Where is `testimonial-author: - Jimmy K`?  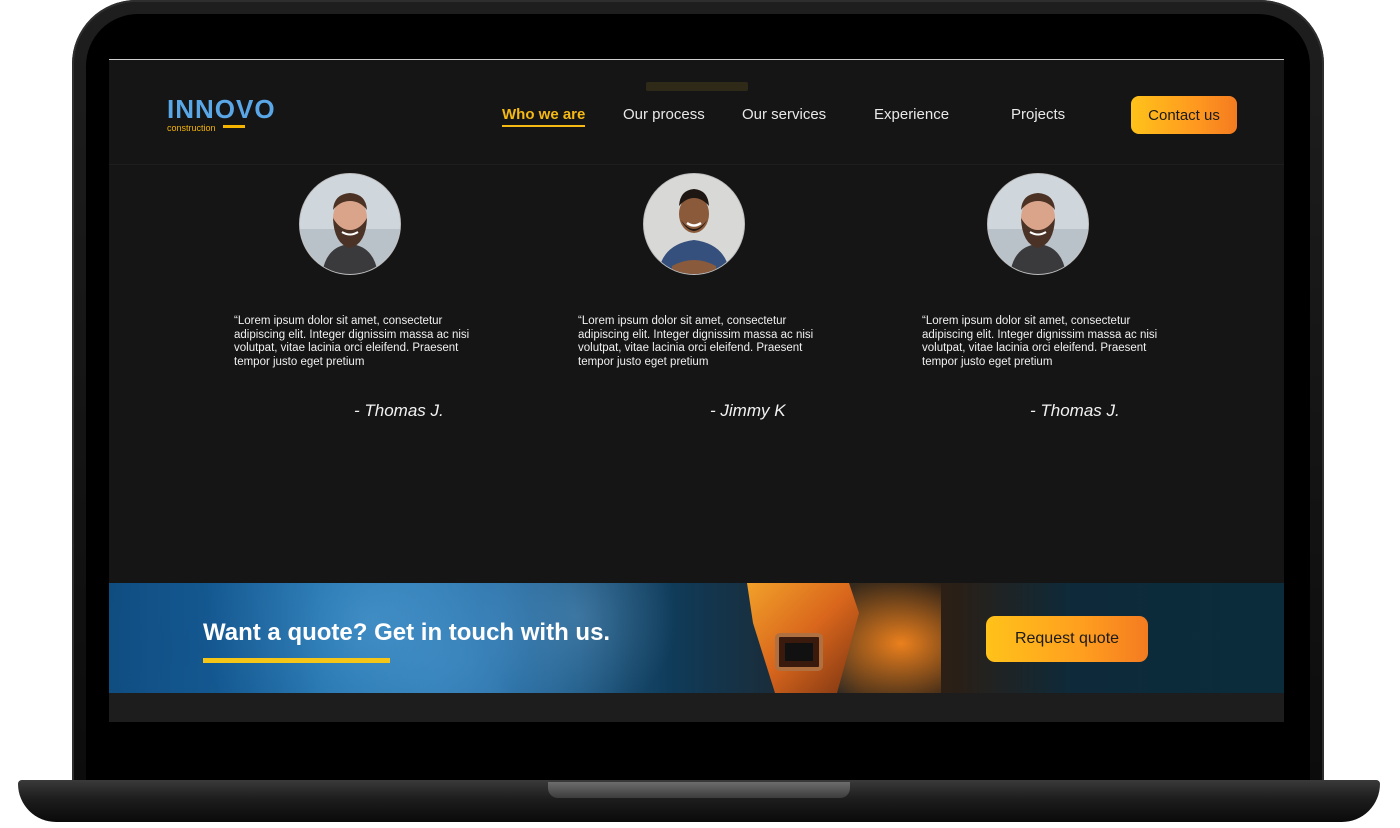 testimonial-author: - Jimmy K is located at coordinates (748, 410).